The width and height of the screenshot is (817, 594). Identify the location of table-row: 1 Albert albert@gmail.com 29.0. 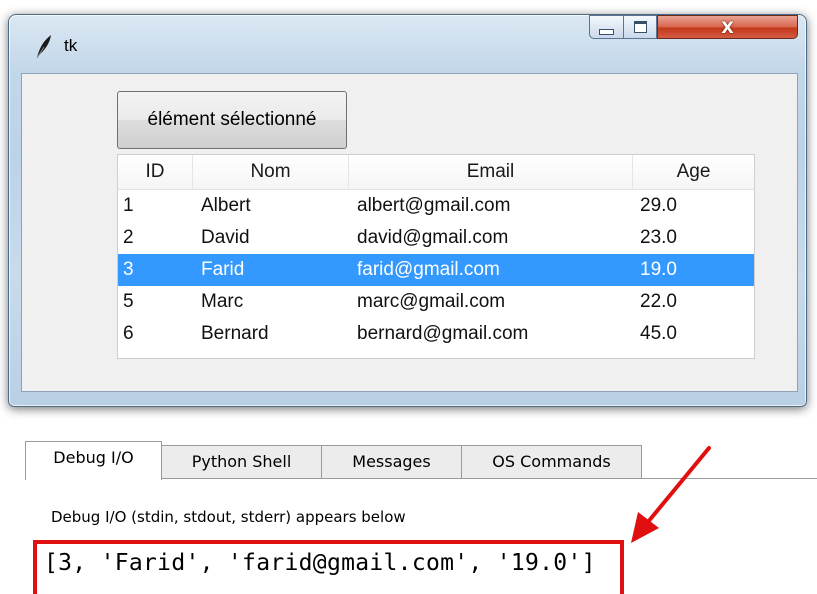
(436, 206).